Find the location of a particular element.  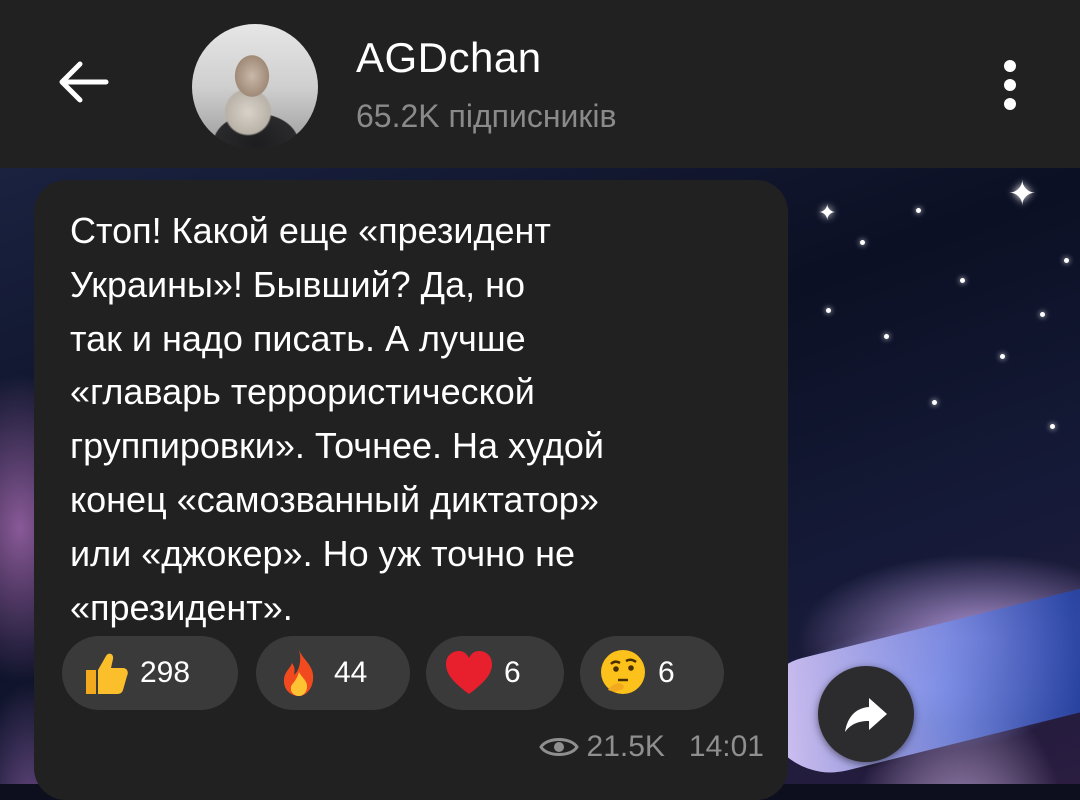

subscriber-count: 65.2K підписників is located at coordinates (486, 116).